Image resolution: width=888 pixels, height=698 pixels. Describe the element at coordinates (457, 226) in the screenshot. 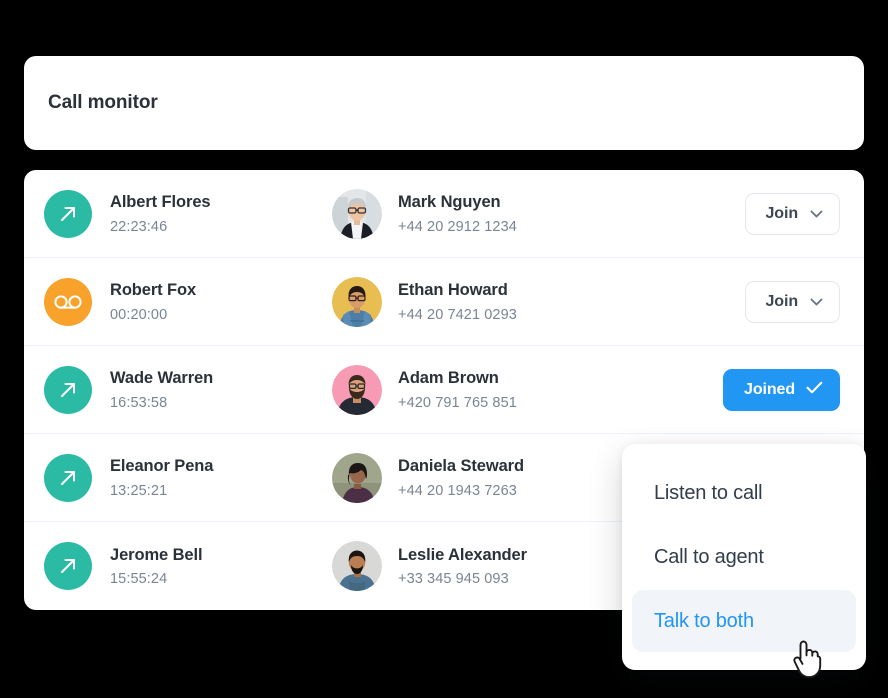

I see `contact-phone: +44 20 2912 1234` at that location.